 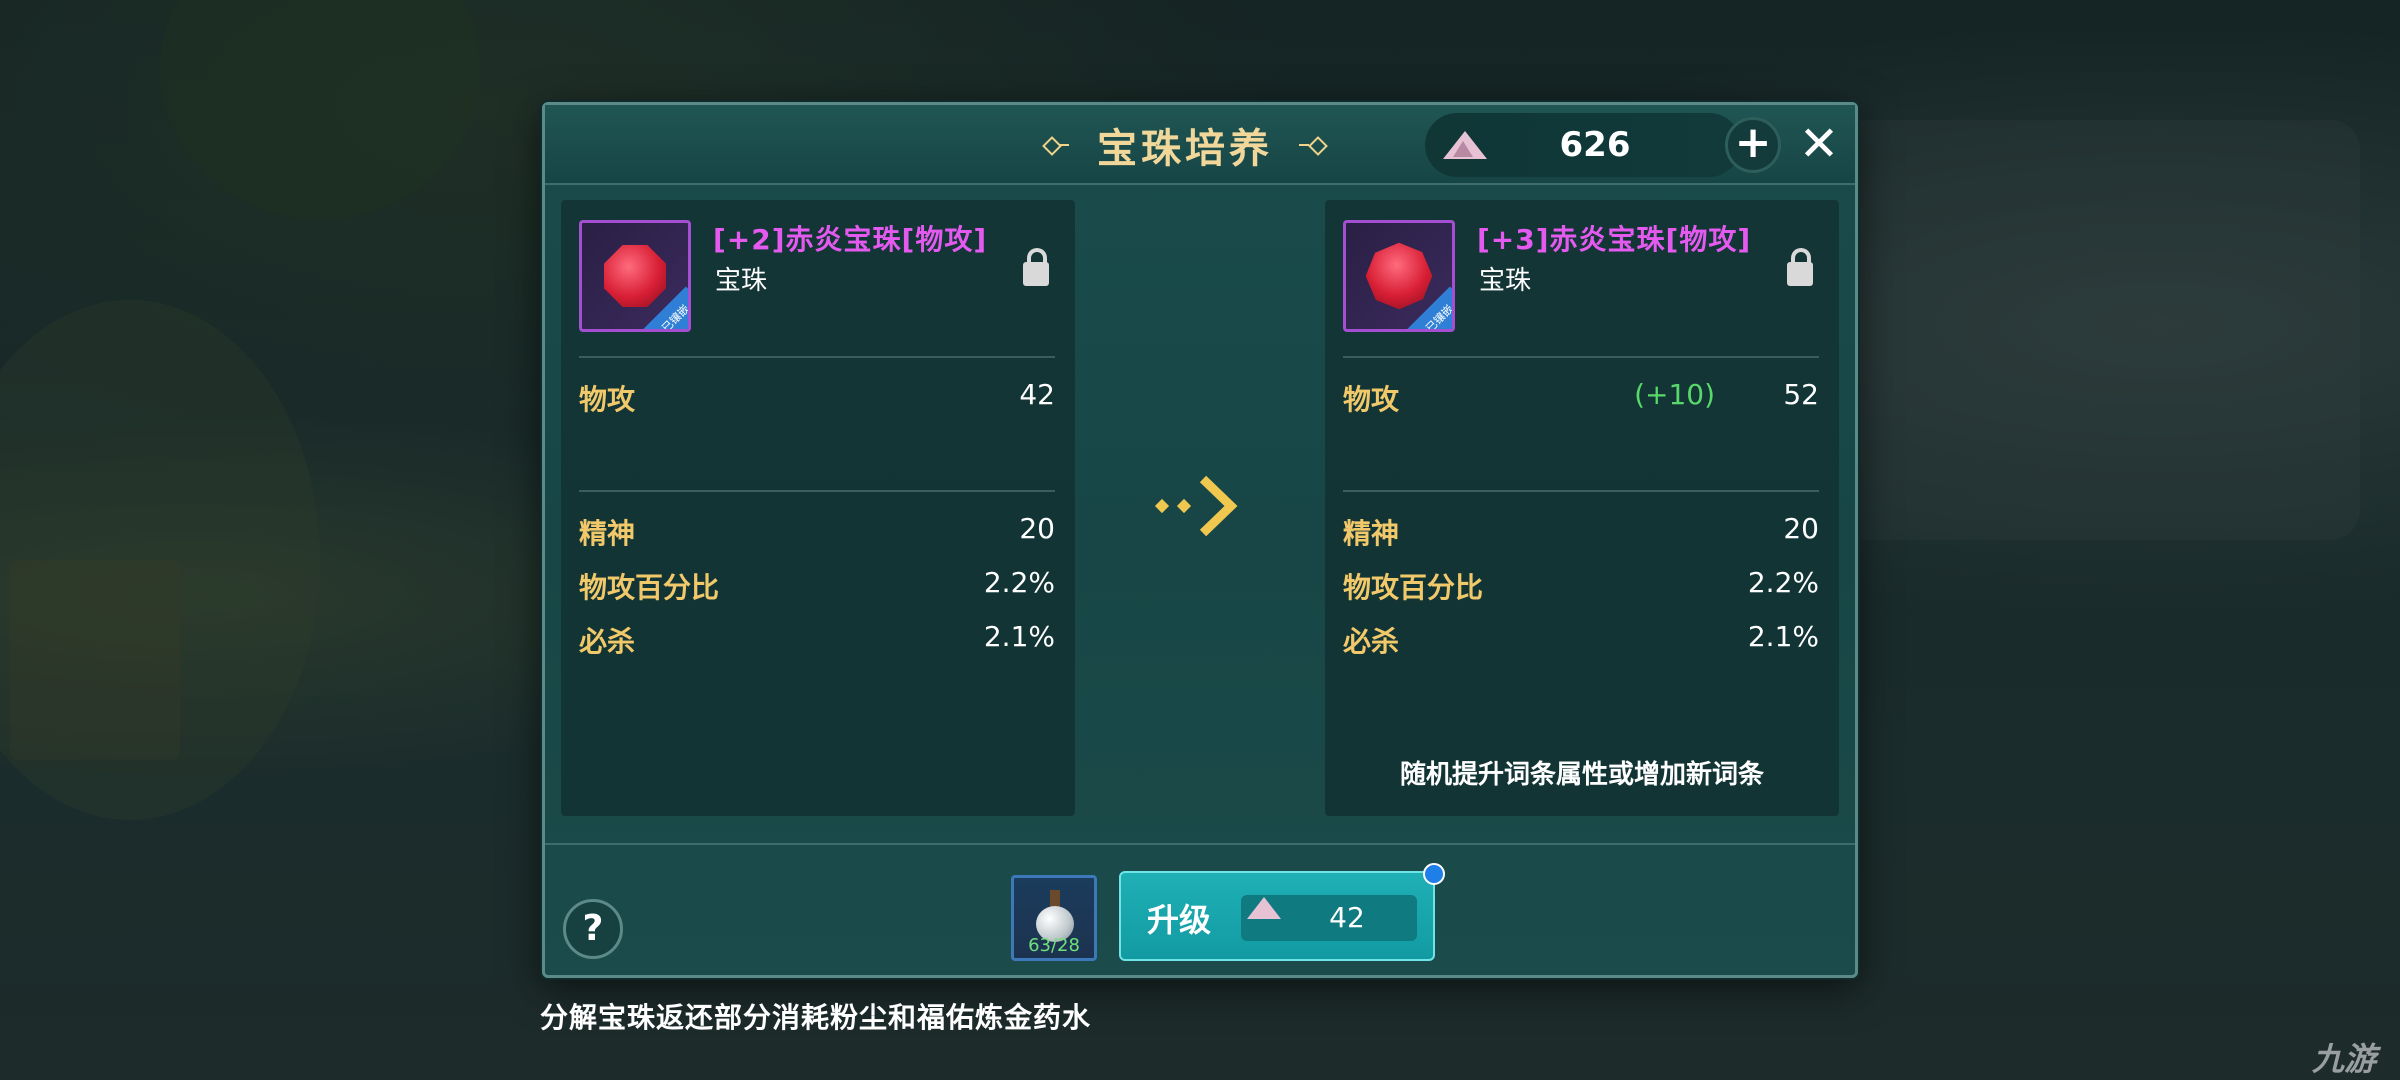 I want to click on title-ornament-right-icon, so click(x=1317, y=145).